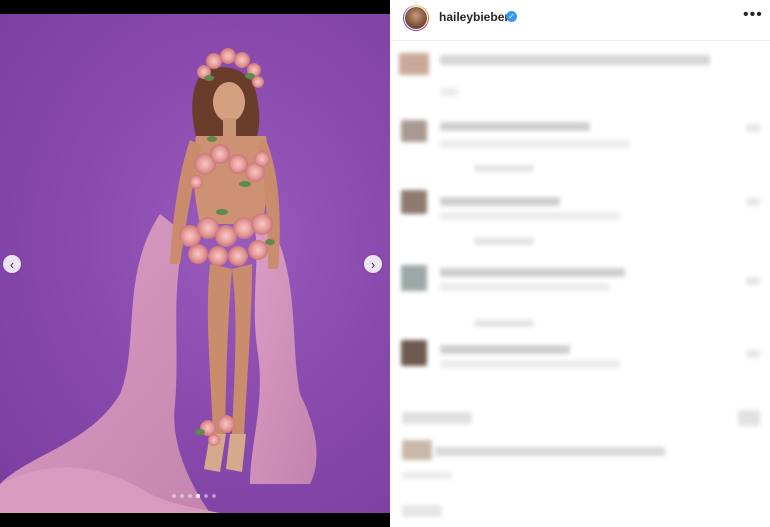 The image size is (770, 527). What do you see at coordinates (414, 64) in the screenshot?
I see `caption-avatar` at bounding box center [414, 64].